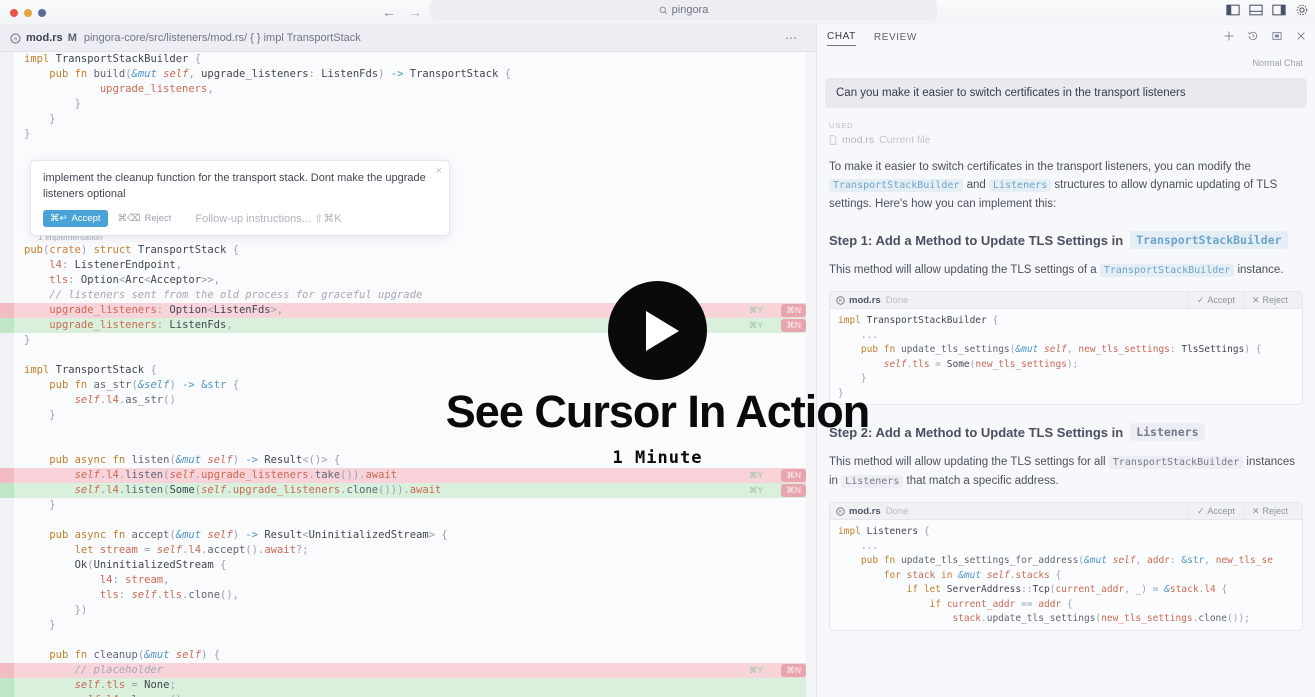 The height and width of the screenshot is (697, 1315). What do you see at coordinates (1269, 511) in the screenshot?
I see `step-2-reject-button: ✕ Reject` at bounding box center [1269, 511].